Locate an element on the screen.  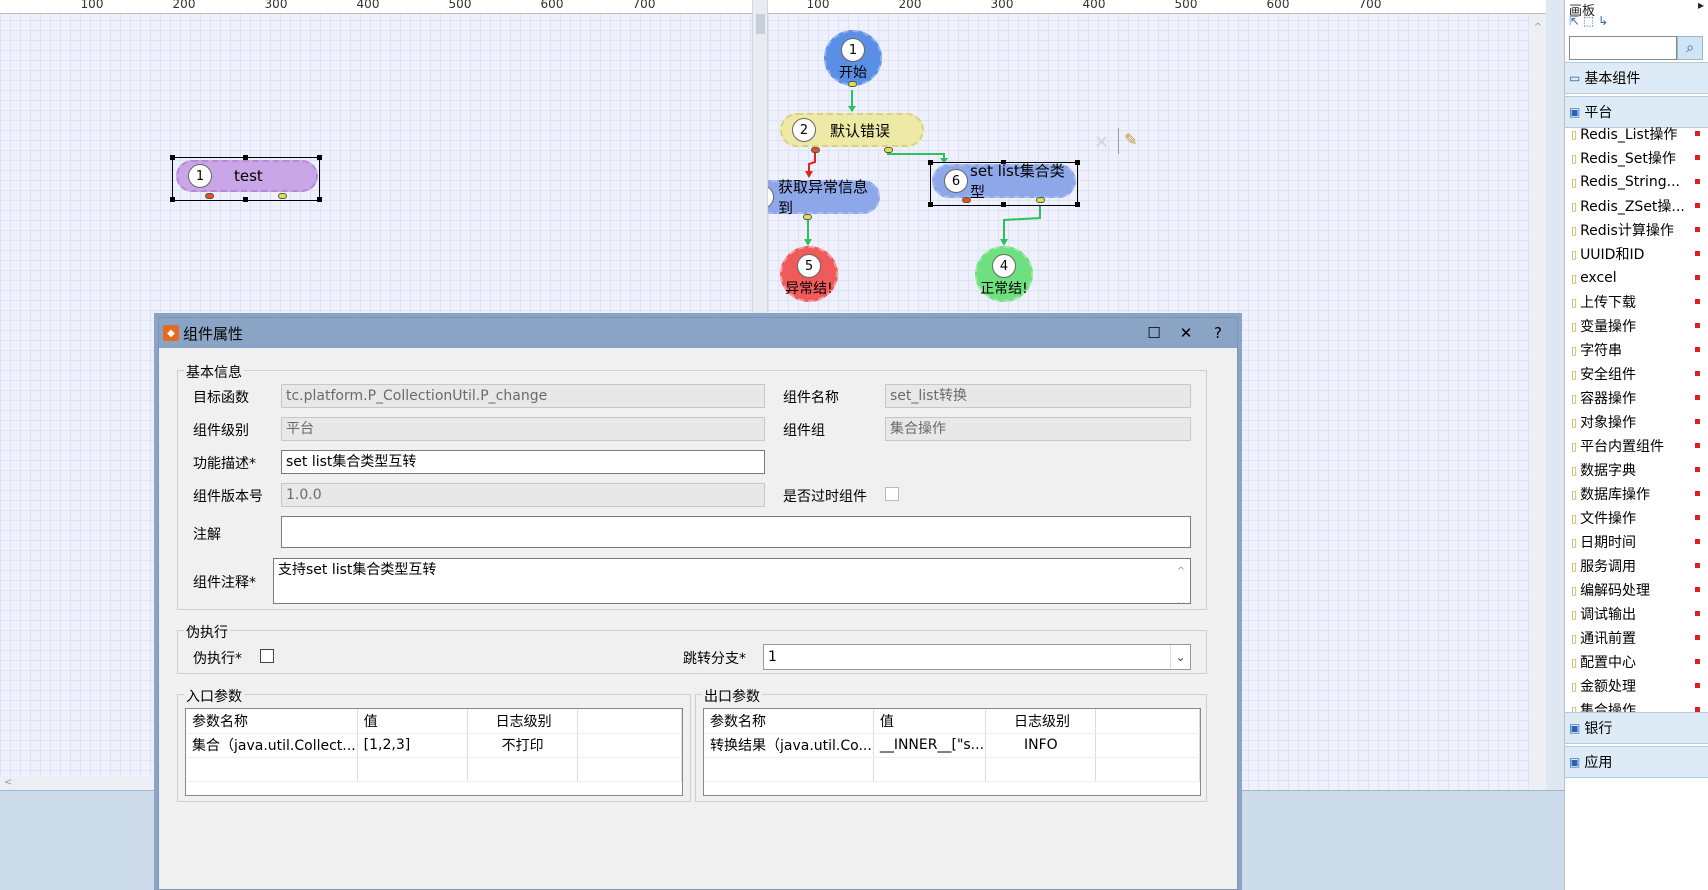
node-number: 5 is located at coordinates (809, 266).